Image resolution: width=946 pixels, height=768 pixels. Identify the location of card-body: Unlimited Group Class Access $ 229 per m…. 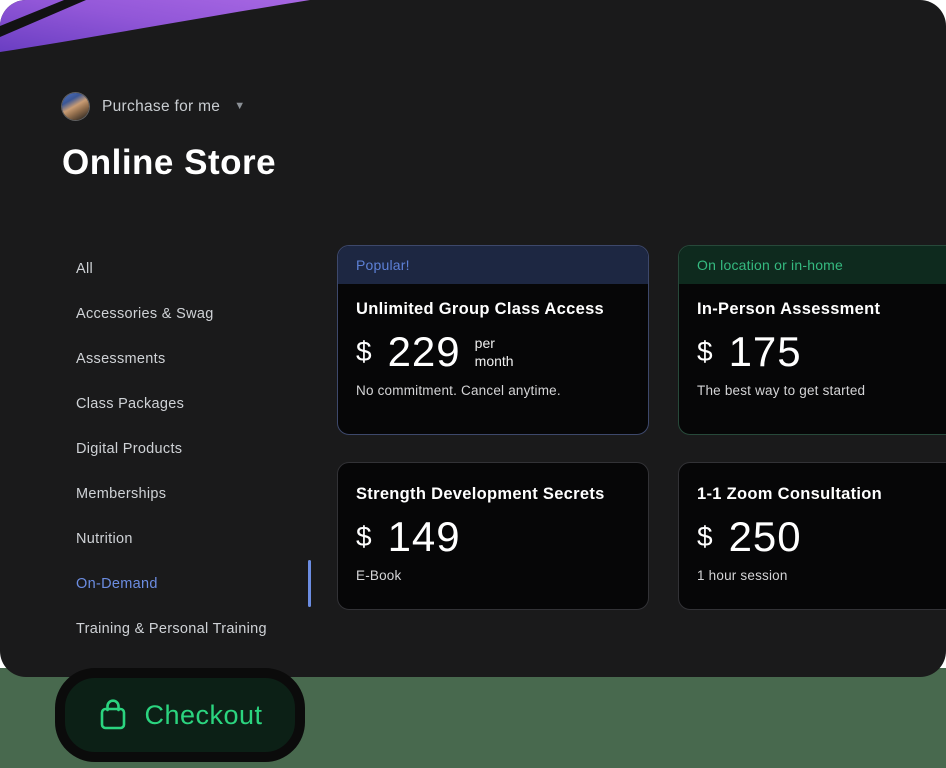
(493, 341).